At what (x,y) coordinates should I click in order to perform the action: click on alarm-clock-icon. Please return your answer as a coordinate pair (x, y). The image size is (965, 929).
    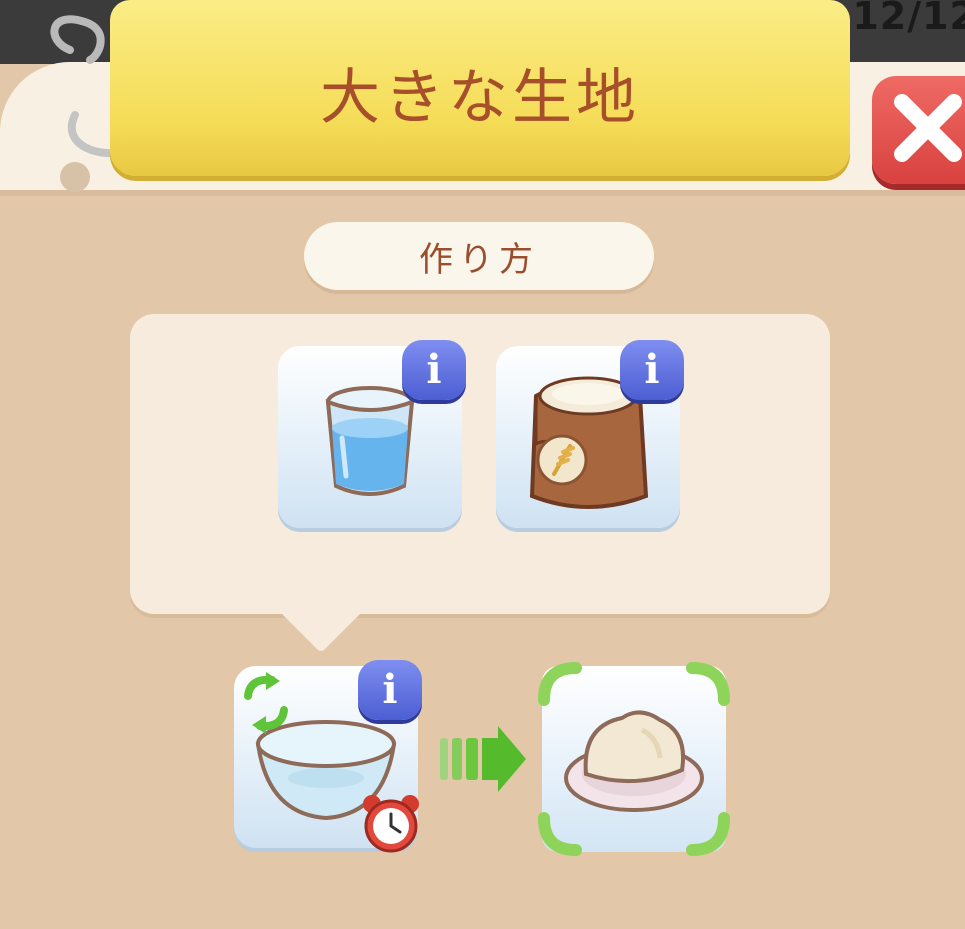
    Looking at the image, I should click on (391, 824).